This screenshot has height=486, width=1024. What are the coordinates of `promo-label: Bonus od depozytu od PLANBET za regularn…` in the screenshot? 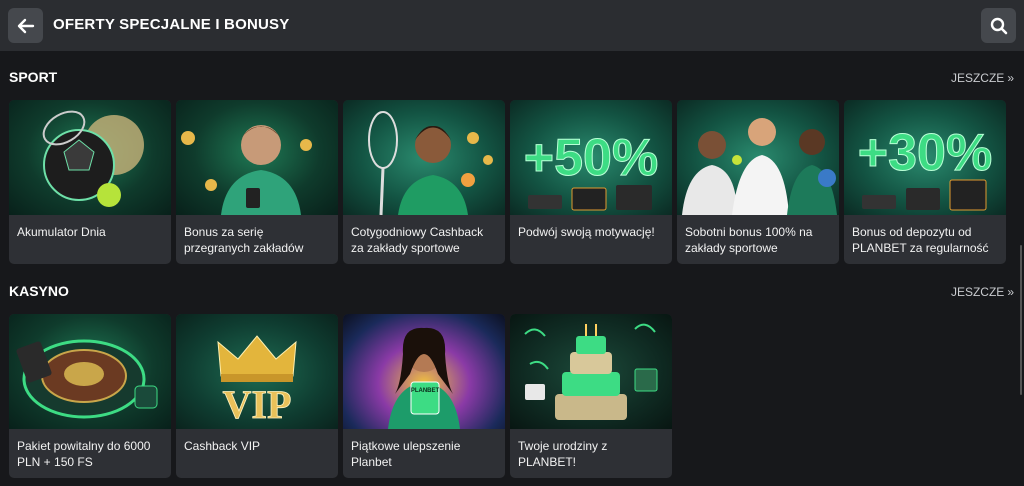 It's located at (920, 240).